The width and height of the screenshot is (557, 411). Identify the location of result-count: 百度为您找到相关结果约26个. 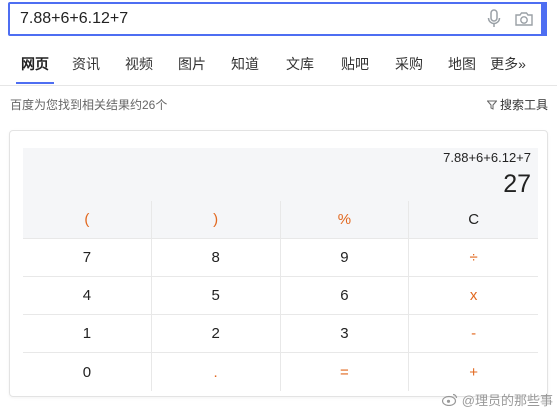
(89, 105).